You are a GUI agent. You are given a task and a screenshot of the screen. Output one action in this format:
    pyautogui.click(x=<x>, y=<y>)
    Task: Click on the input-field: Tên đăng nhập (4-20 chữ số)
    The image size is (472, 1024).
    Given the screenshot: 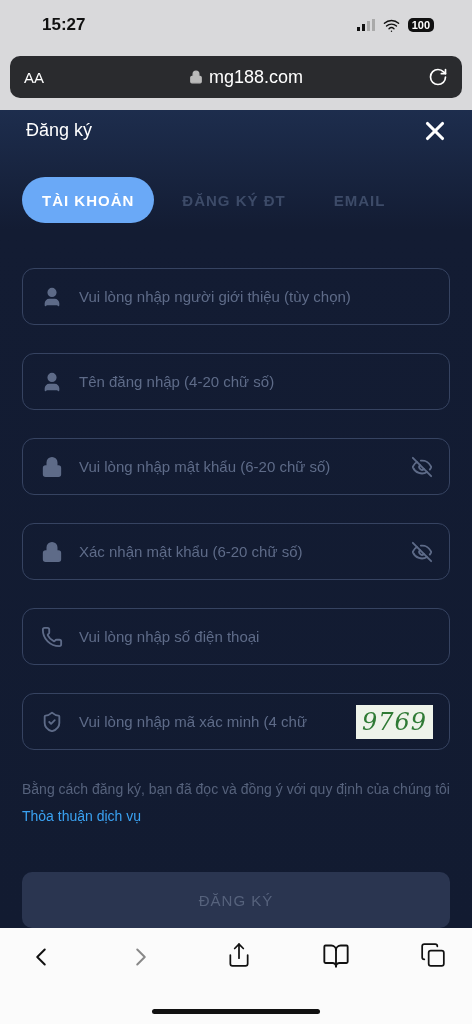 What is the action you would take?
    pyautogui.click(x=236, y=381)
    